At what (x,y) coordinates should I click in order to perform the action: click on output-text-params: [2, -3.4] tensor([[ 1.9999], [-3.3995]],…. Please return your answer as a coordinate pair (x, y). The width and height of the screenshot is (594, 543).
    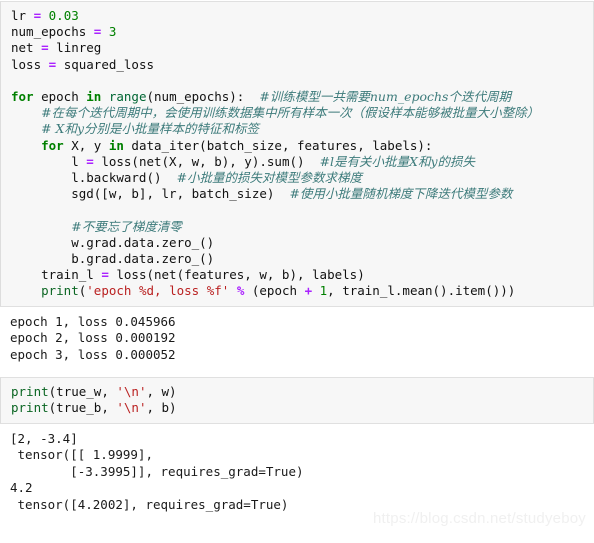
    Looking at the image, I should click on (157, 471).